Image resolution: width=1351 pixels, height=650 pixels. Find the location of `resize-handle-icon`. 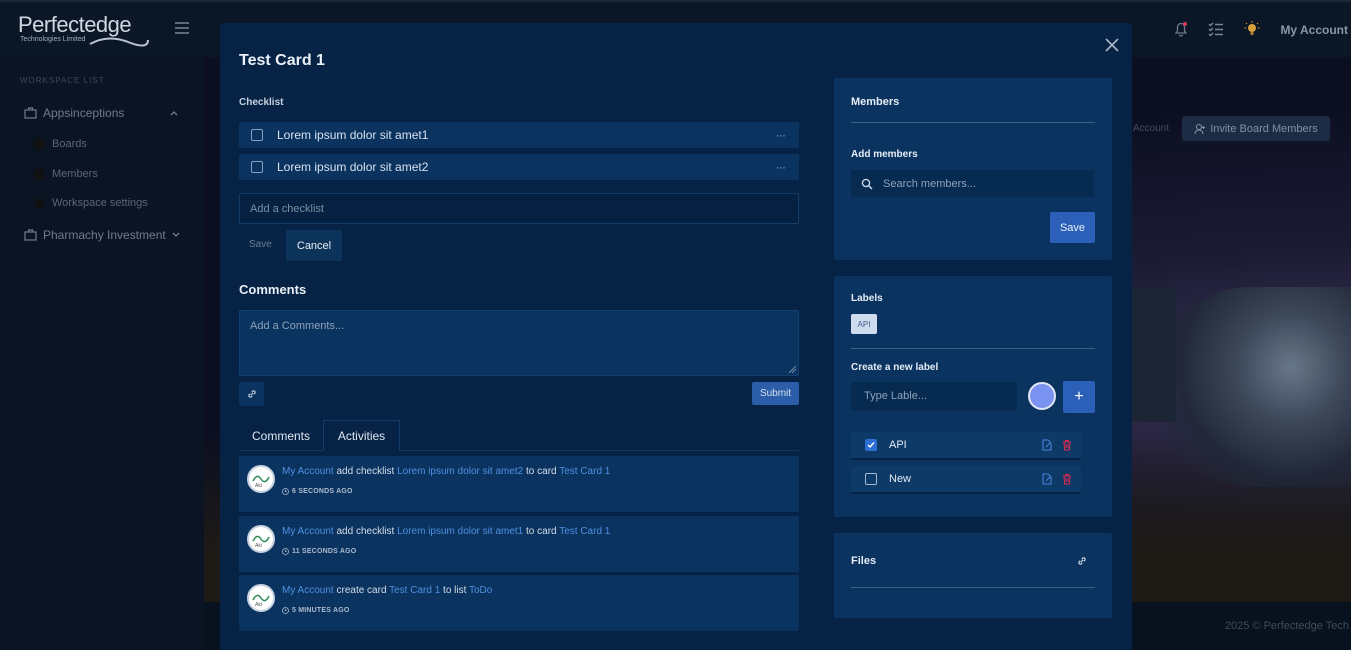

resize-handle-icon is located at coordinates (792, 369).